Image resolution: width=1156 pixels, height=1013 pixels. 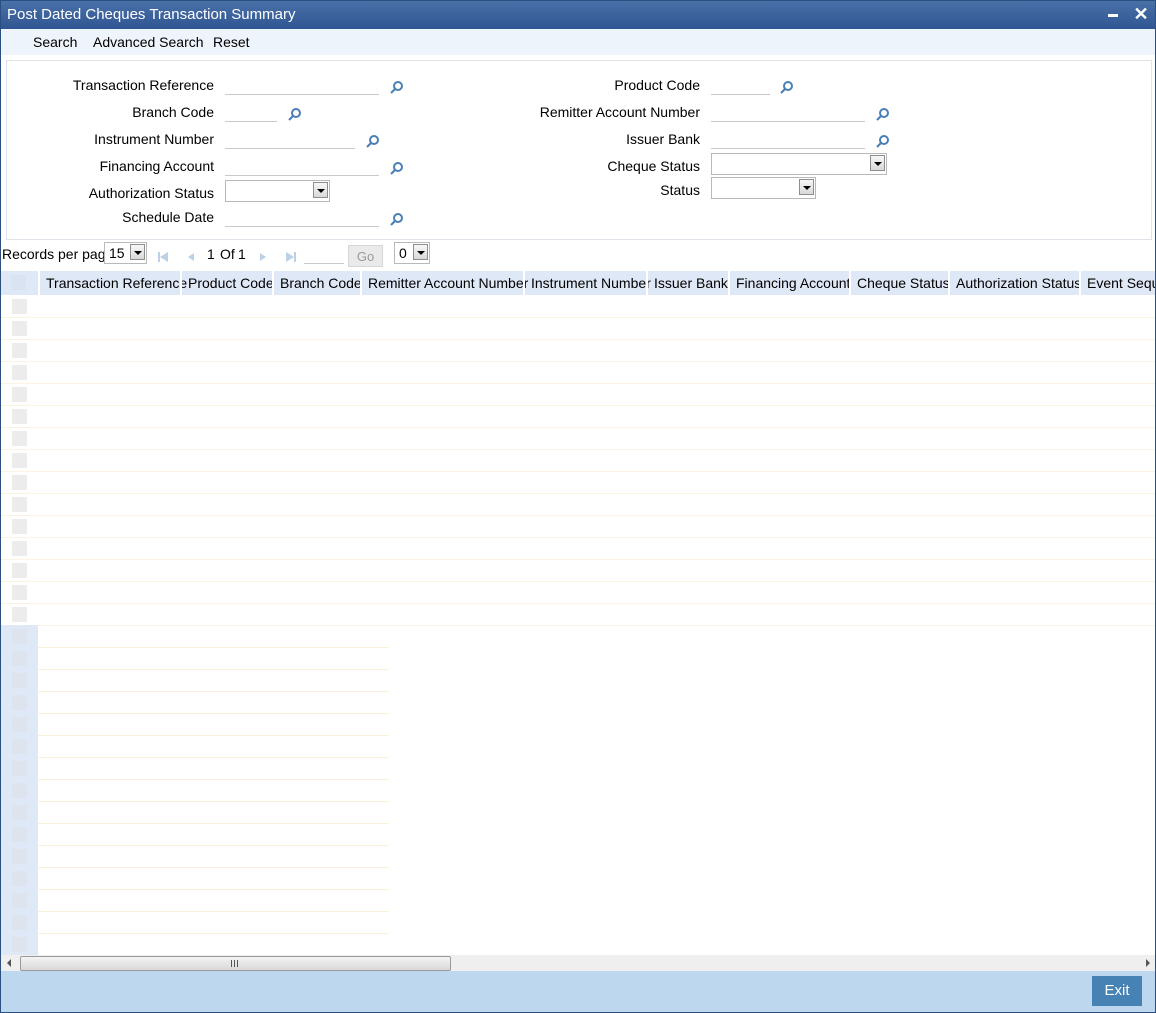 I want to click on column-header: Authorization Status, so click(x=1014, y=283).